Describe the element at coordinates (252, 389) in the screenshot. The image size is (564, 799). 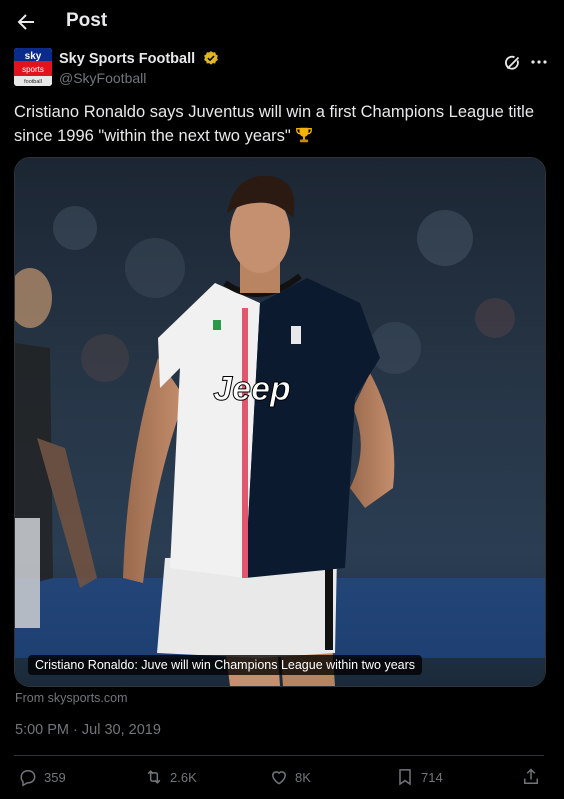
I see `jersey-sponsor: Jeep` at that location.